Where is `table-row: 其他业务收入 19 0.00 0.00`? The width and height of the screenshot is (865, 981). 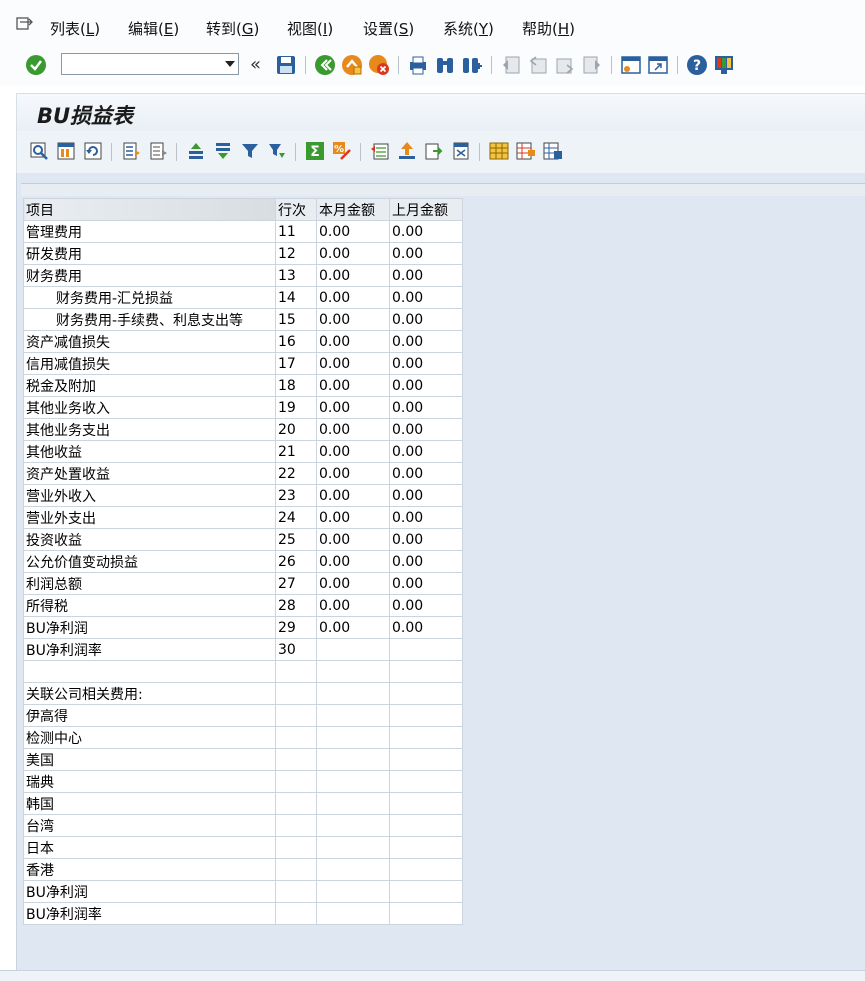 table-row: 其他业务收入 19 0.00 0.00 is located at coordinates (243, 407).